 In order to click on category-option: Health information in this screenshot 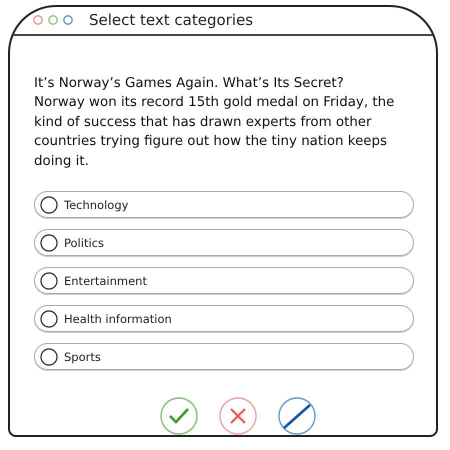, I will do `click(224, 318)`.